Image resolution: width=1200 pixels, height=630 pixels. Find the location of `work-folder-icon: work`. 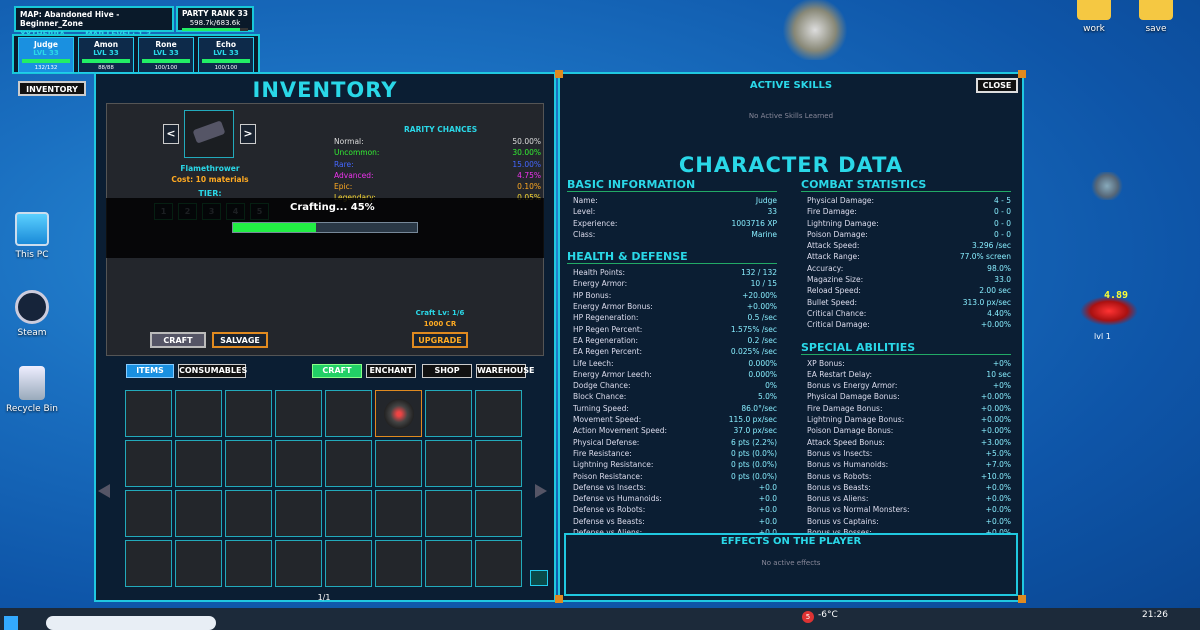

work-folder-icon: work is located at coordinates (1094, 17).